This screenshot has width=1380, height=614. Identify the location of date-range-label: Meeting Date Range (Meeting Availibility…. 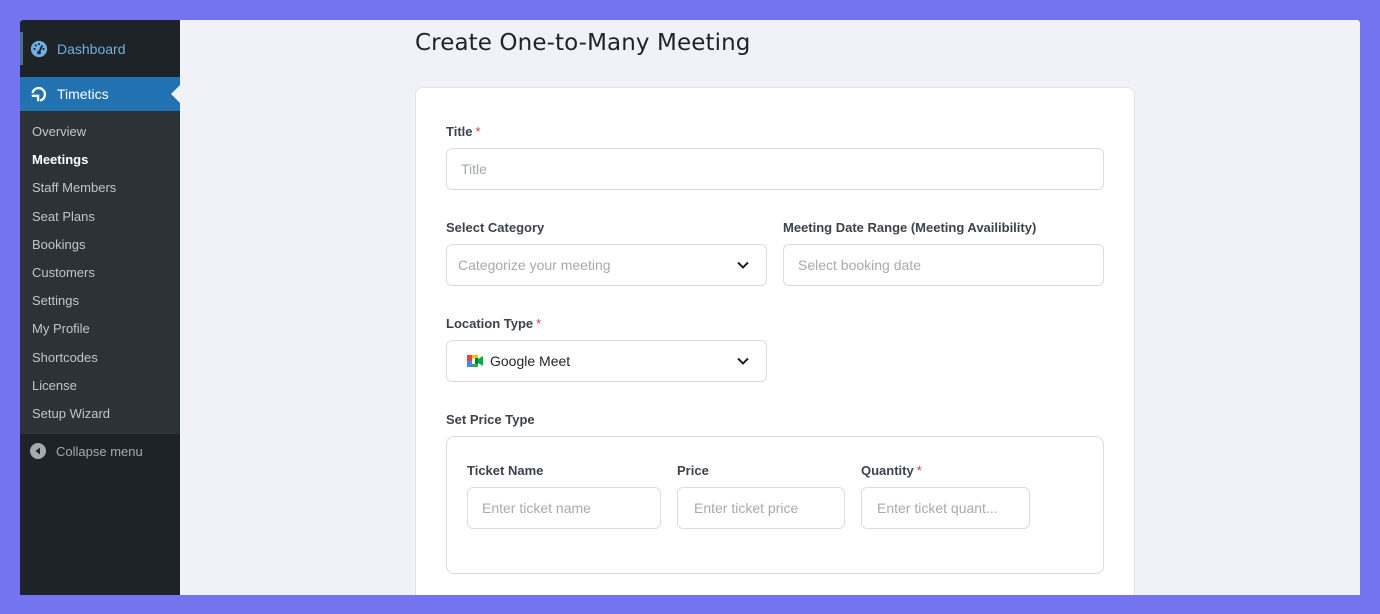
(910, 227).